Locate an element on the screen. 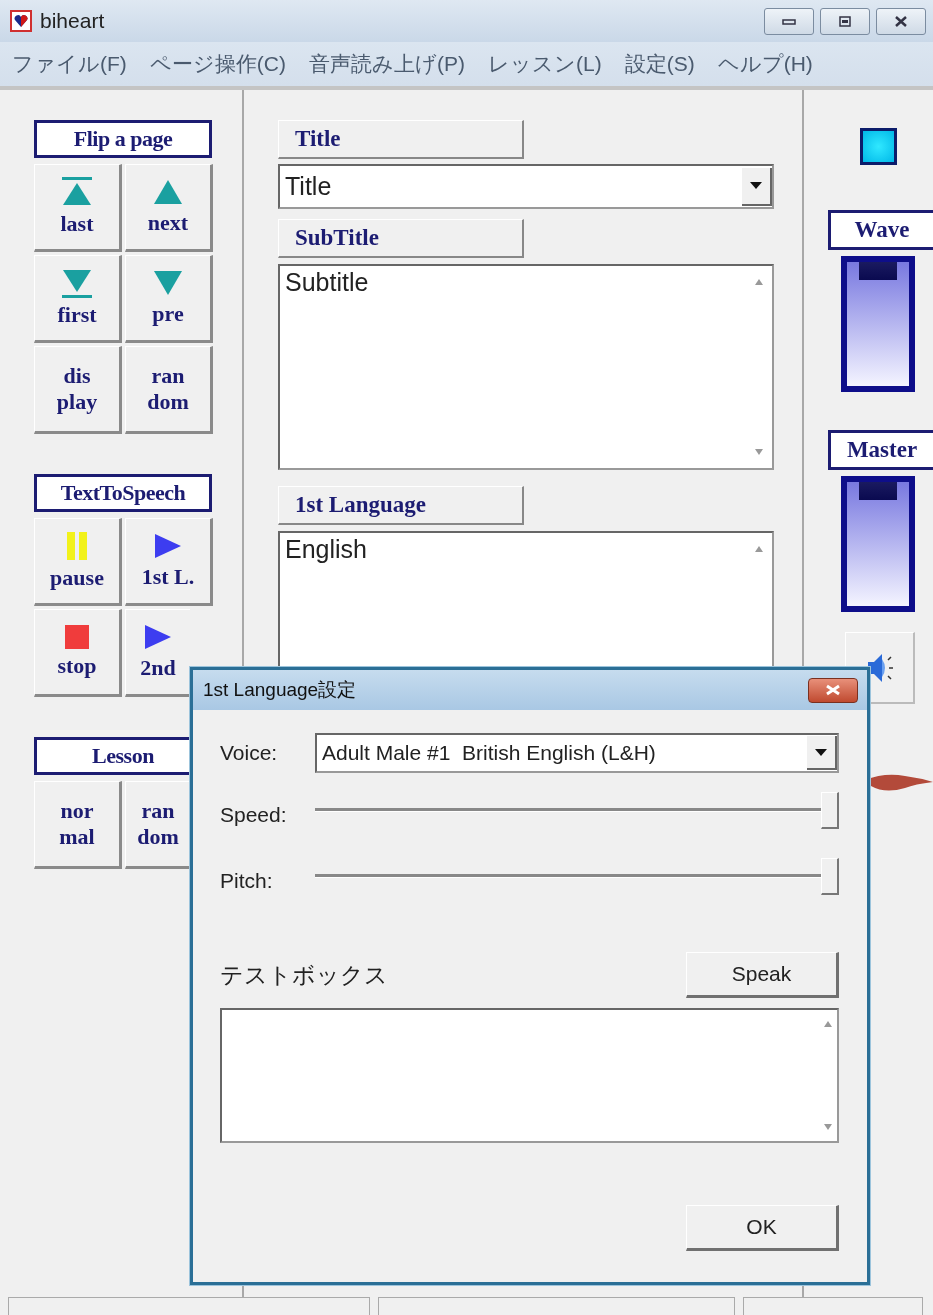 Image resolution: width=933 pixels, height=1315 pixels. nav-button: pre is located at coordinates (169, 299).